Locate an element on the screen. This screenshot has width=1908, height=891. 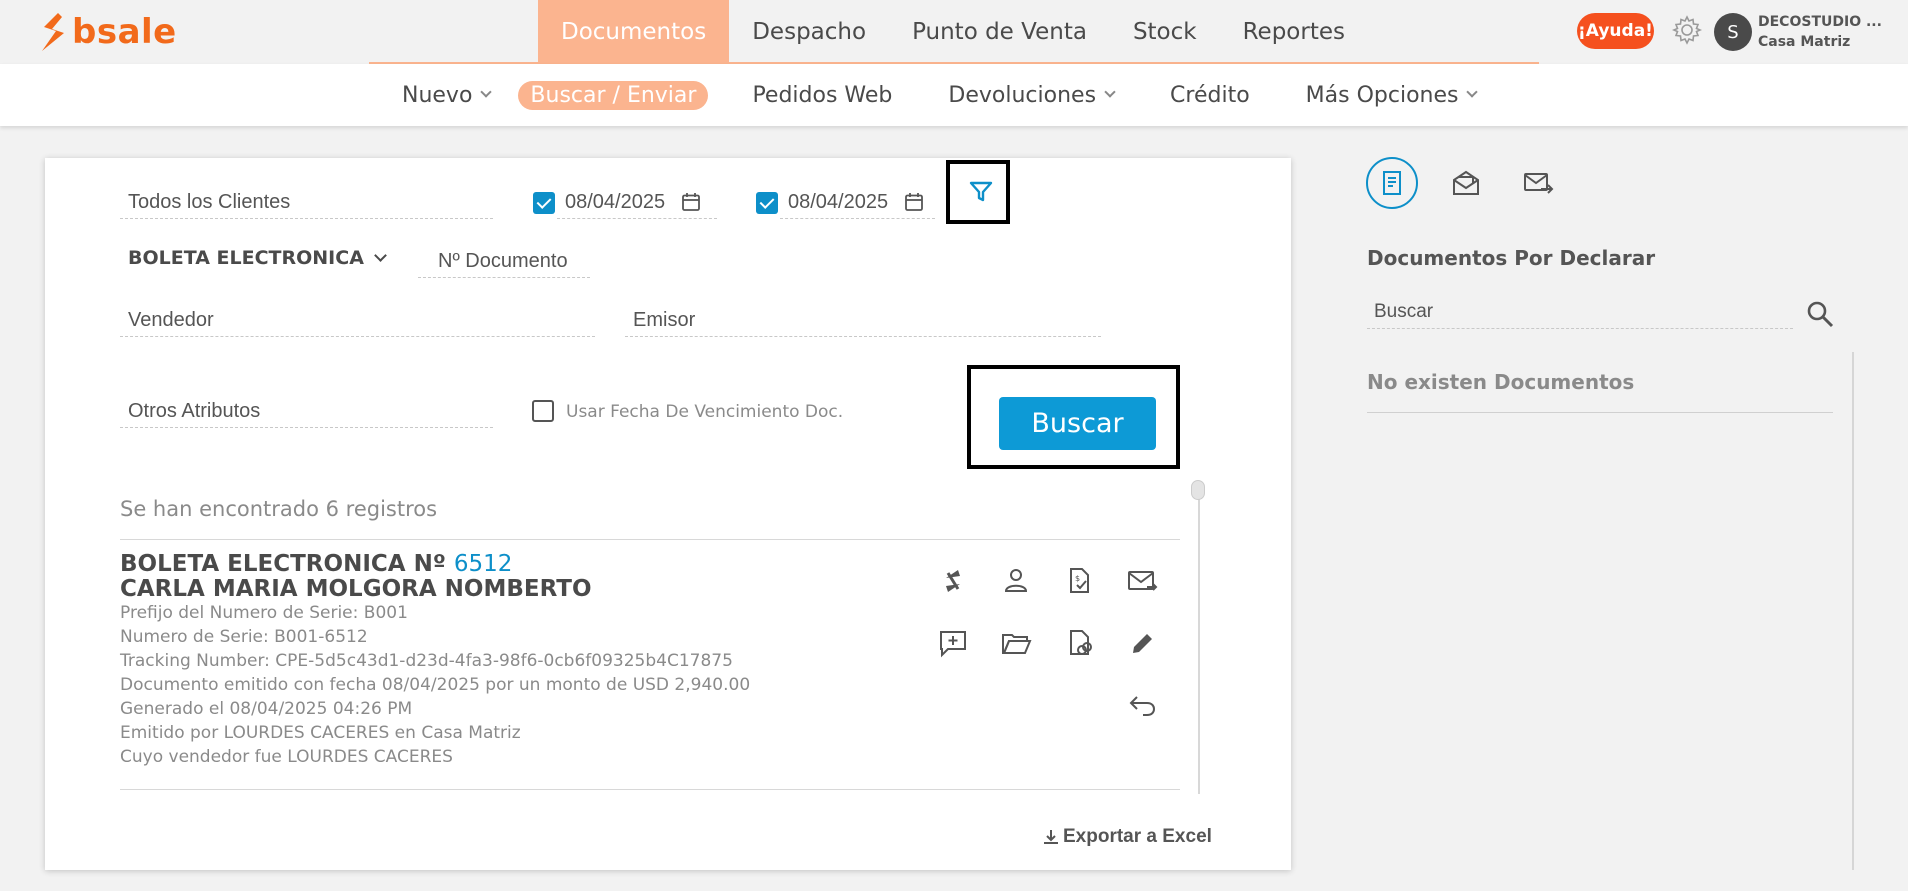
document-check-icon: $ is located at coordinates (1079, 581).